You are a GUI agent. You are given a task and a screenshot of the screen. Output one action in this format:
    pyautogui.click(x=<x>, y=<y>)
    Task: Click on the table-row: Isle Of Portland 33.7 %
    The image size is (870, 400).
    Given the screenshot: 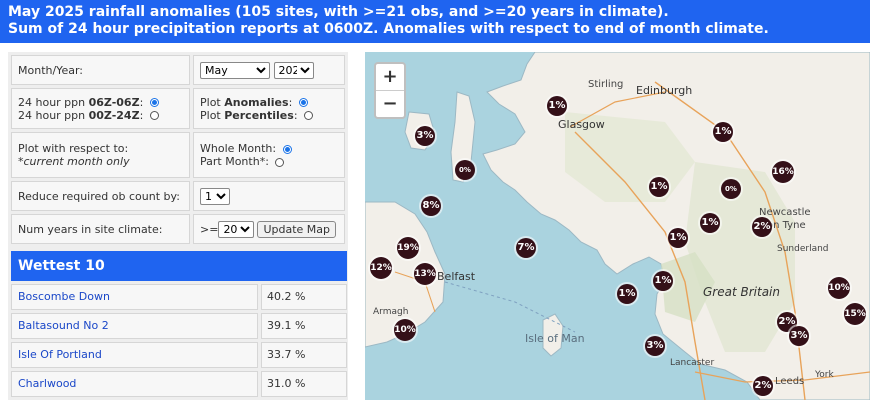 What is the action you would take?
    pyautogui.click(x=179, y=355)
    